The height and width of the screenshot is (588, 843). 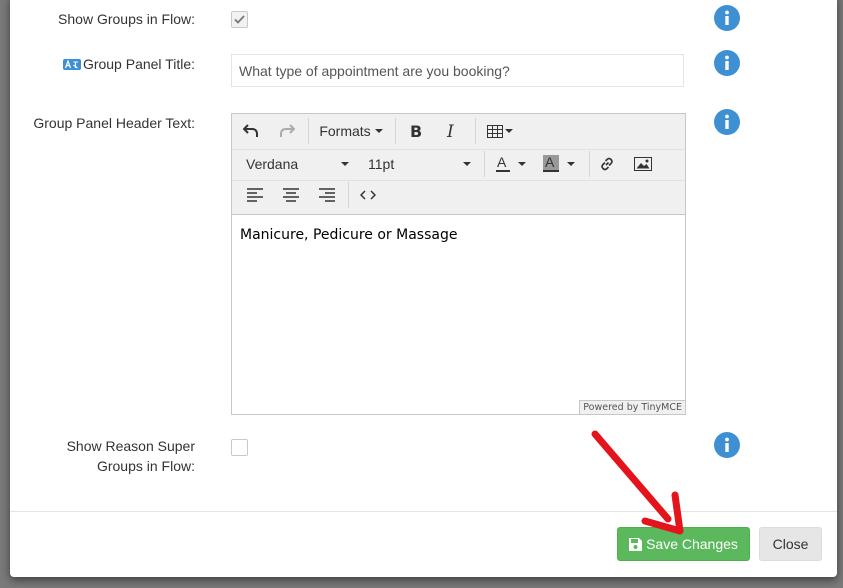 What do you see at coordinates (637, 482) in the screenshot?
I see `arrow-annotation` at bounding box center [637, 482].